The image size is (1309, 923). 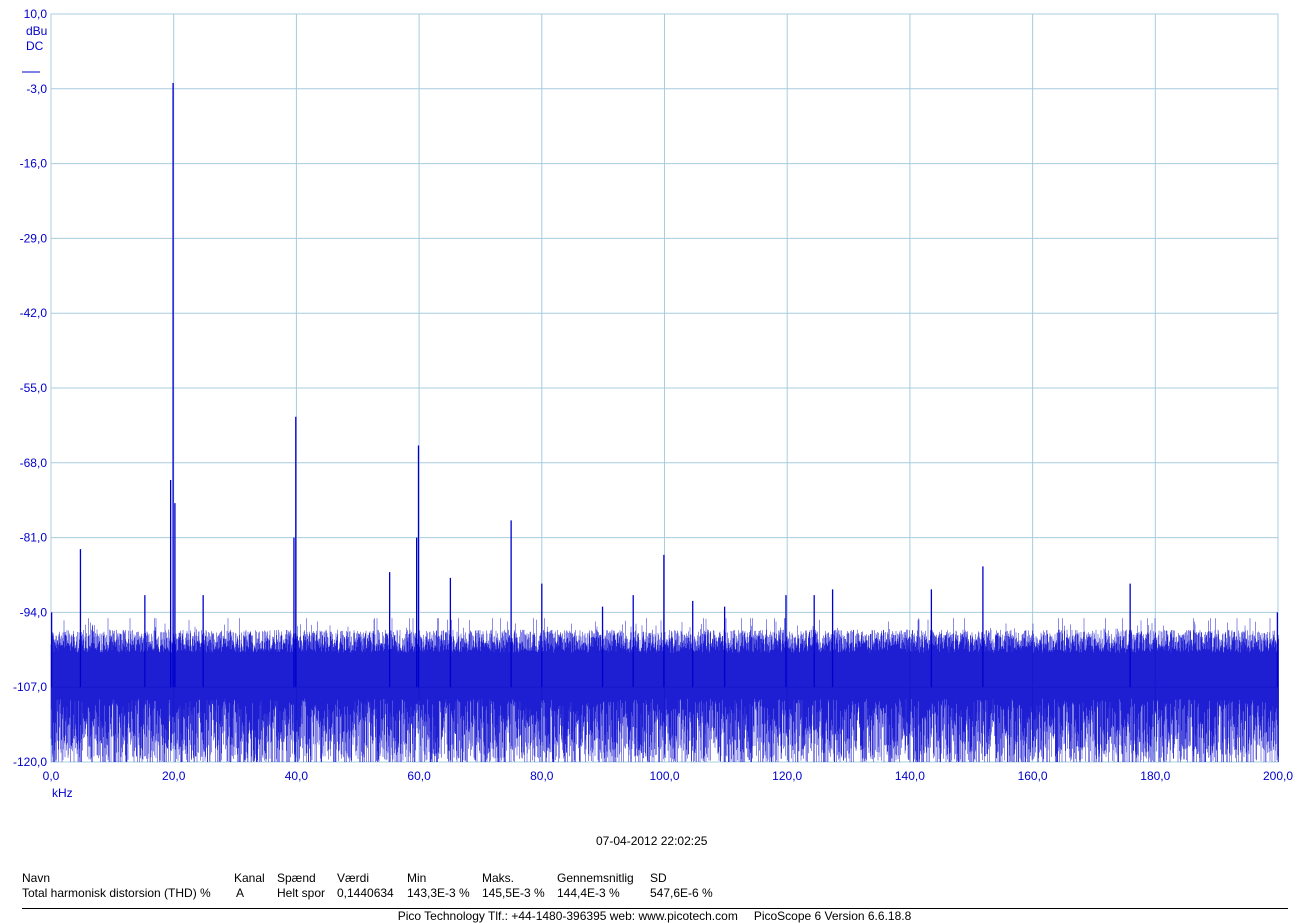 I want to click on x-axis-unit-label: kHz, so click(x=62, y=793).